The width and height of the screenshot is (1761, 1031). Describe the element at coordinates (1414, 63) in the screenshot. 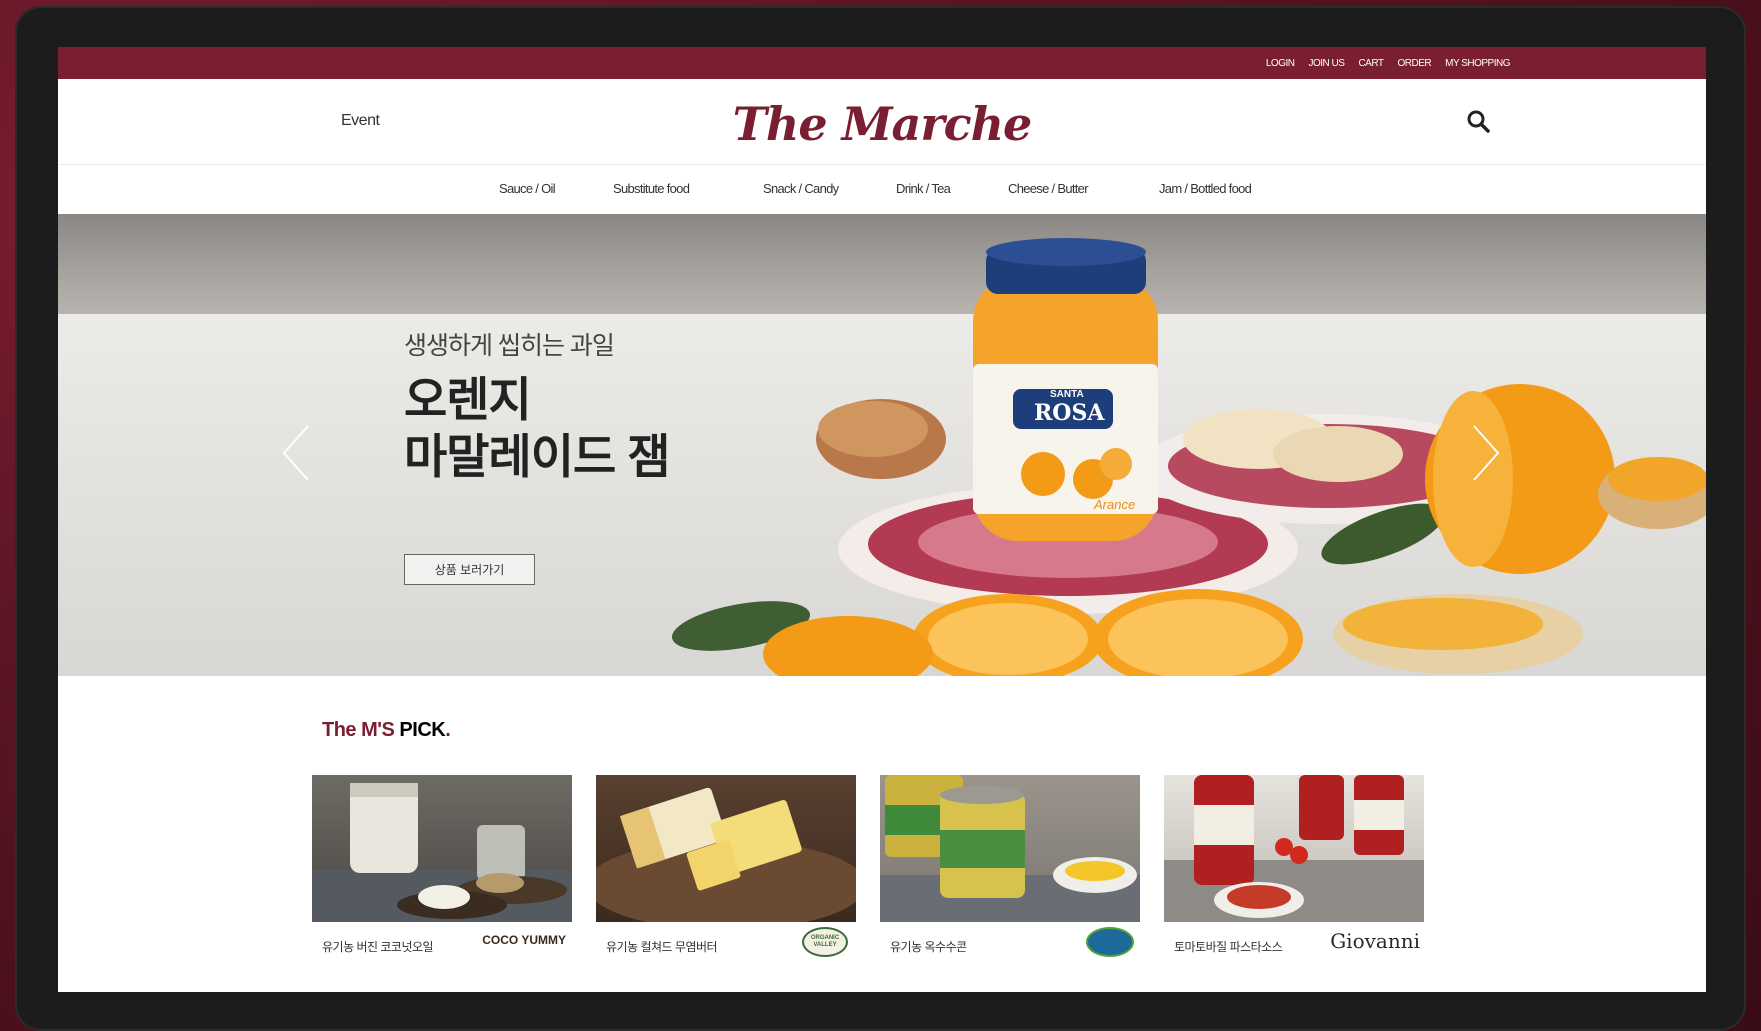

I see `order-link: ORDER` at that location.